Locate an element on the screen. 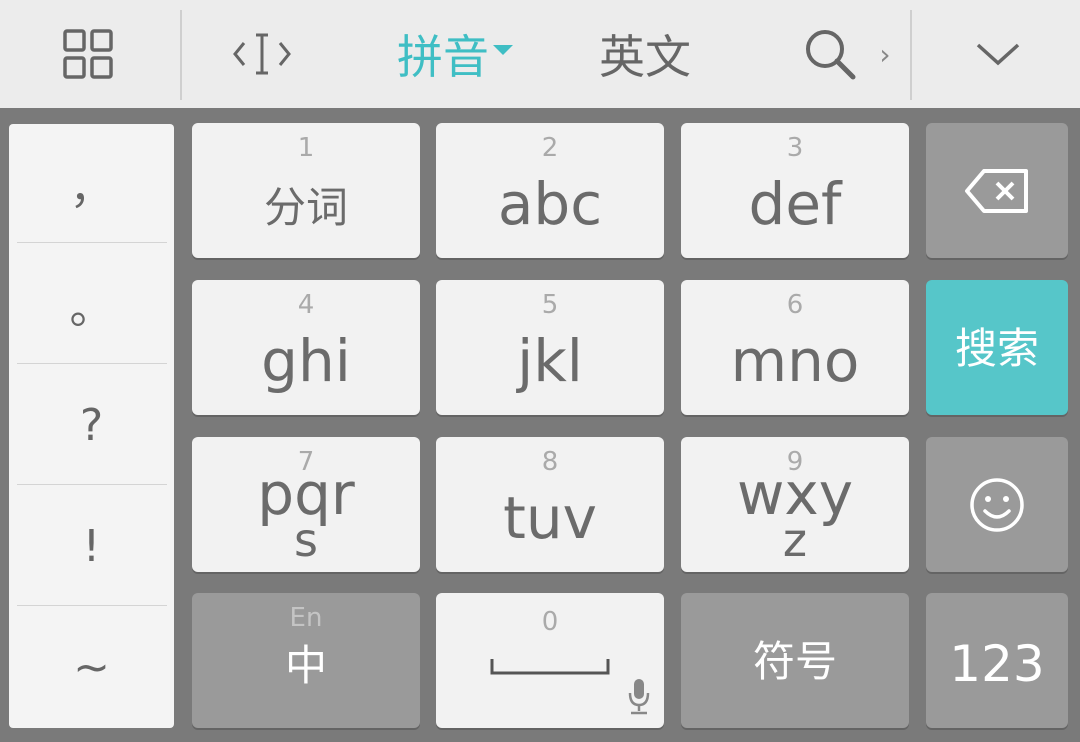 The height and width of the screenshot is (742, 1080). space-key: 0 is located at coordinates (550, 660).